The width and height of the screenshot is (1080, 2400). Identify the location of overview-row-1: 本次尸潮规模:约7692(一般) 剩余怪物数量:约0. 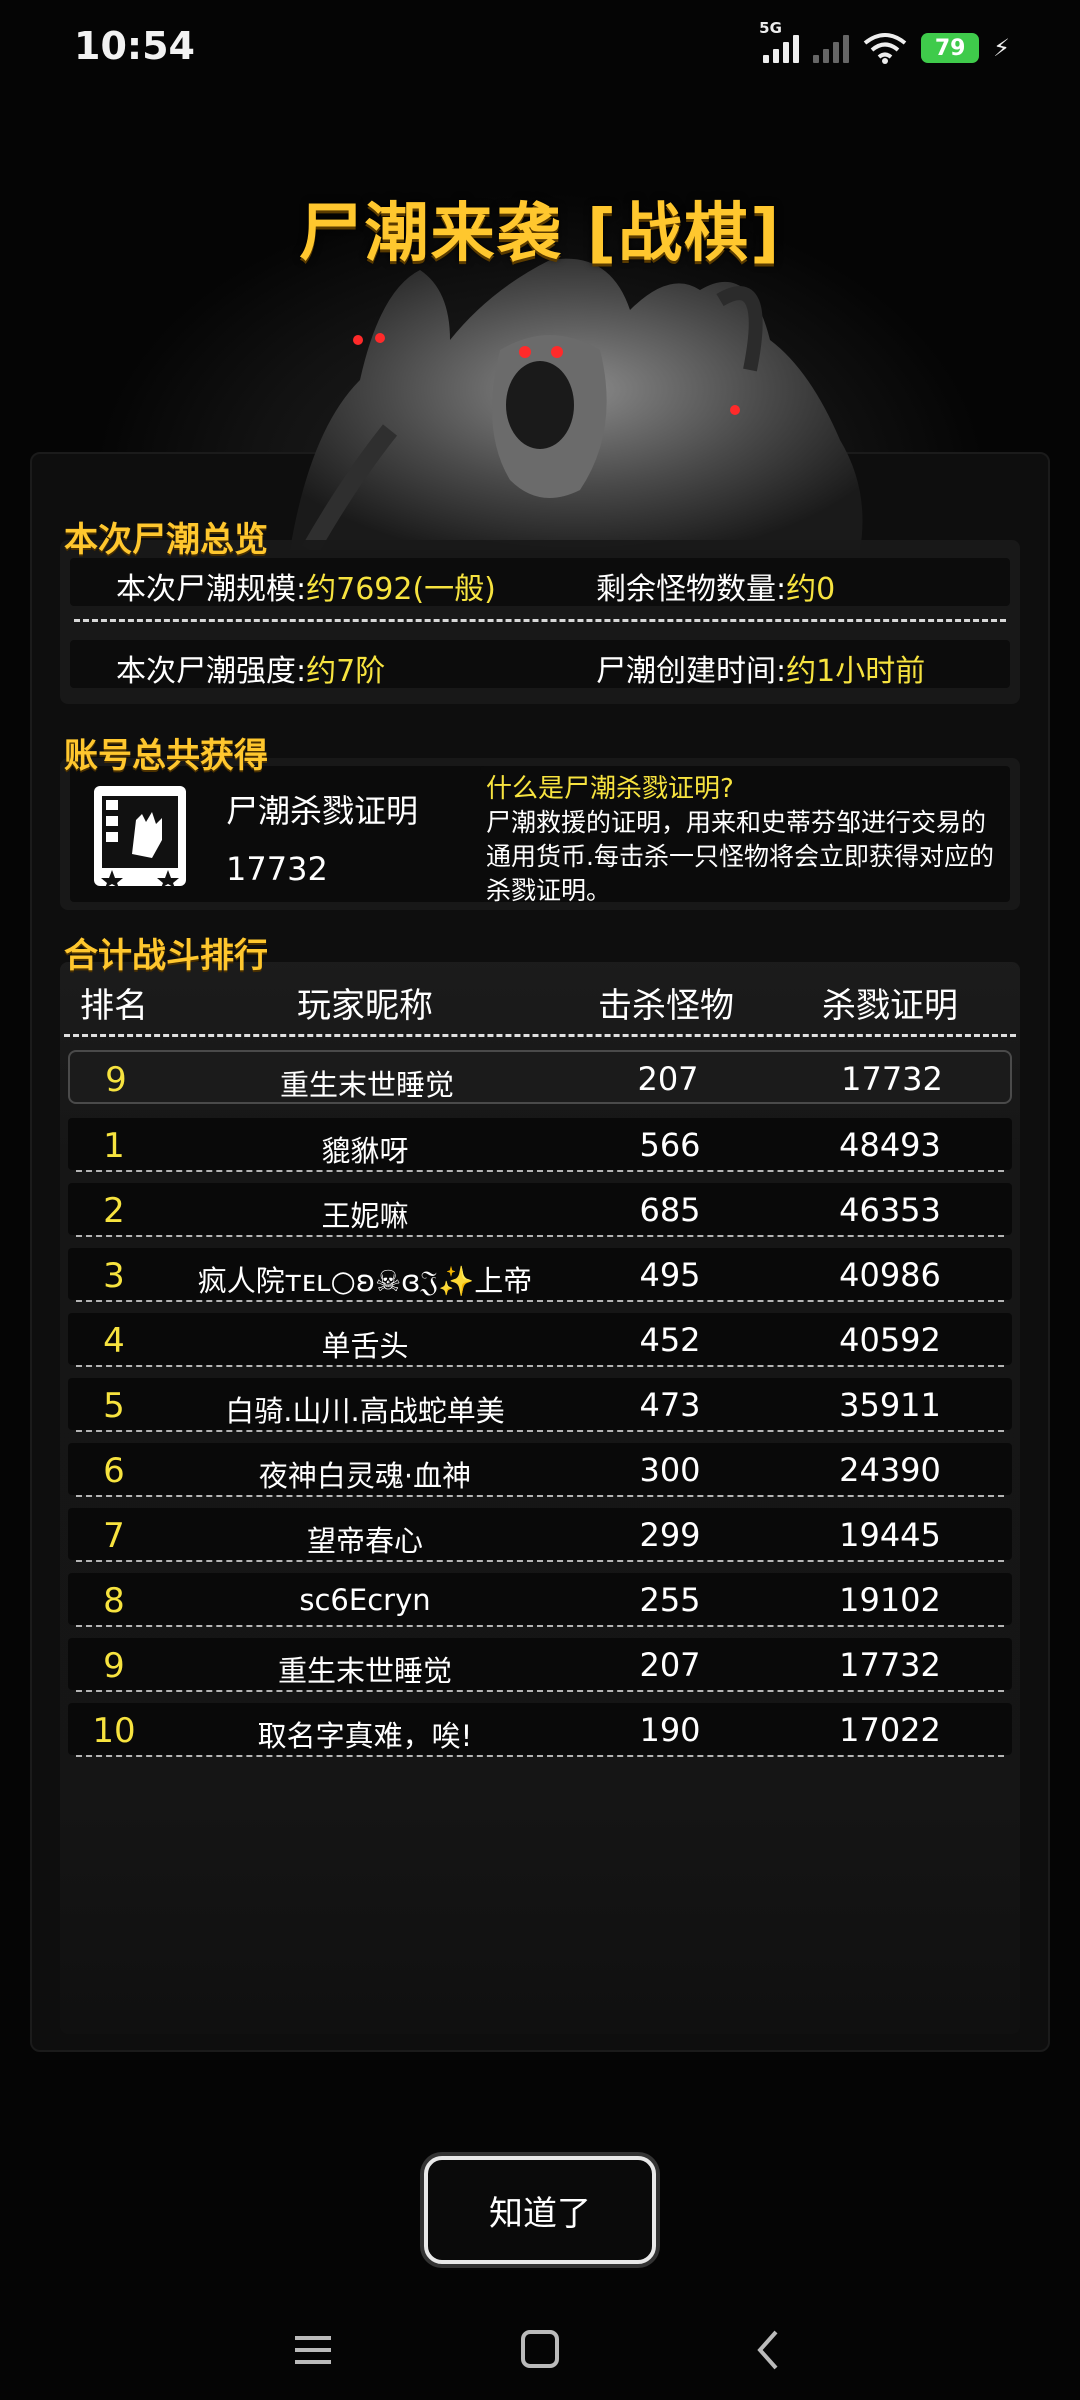
(540, 582).